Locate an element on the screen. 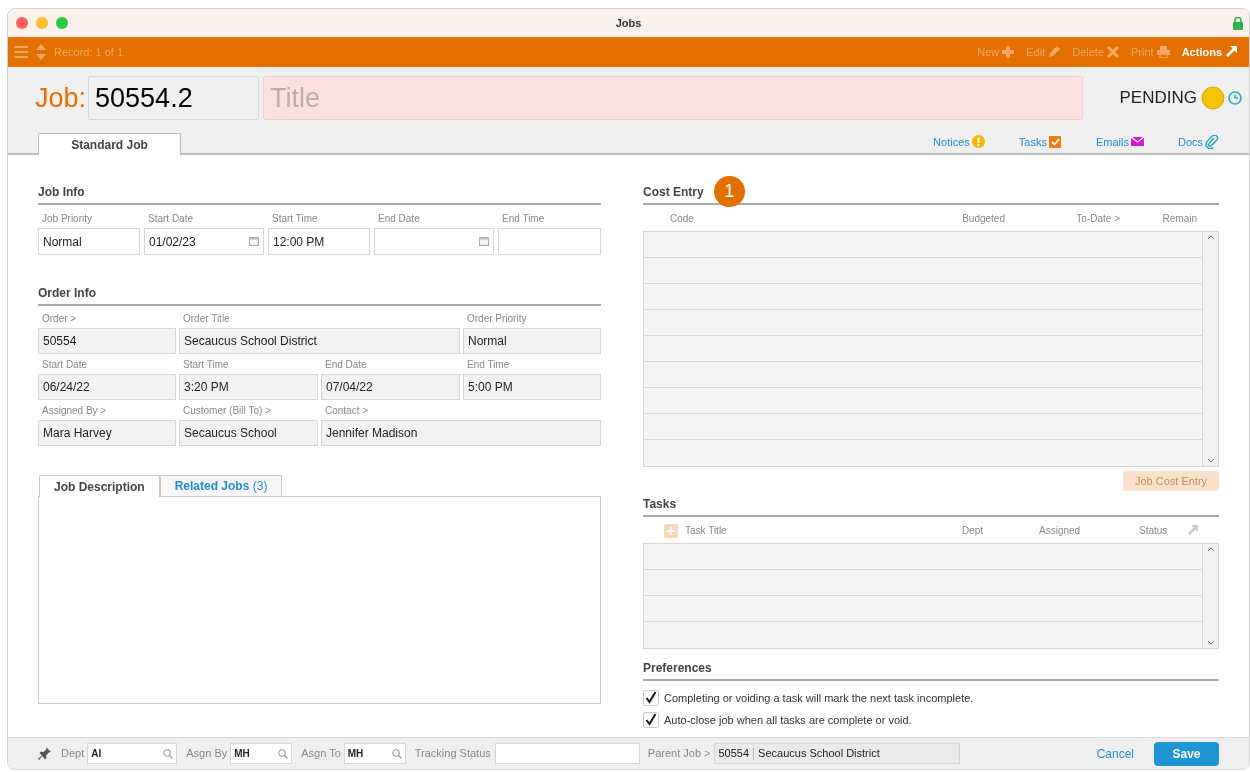 Image resolution: width=1250 pixels, height=772 pixels. input-field: 12:00 PM is located at coordinates (319, 241).